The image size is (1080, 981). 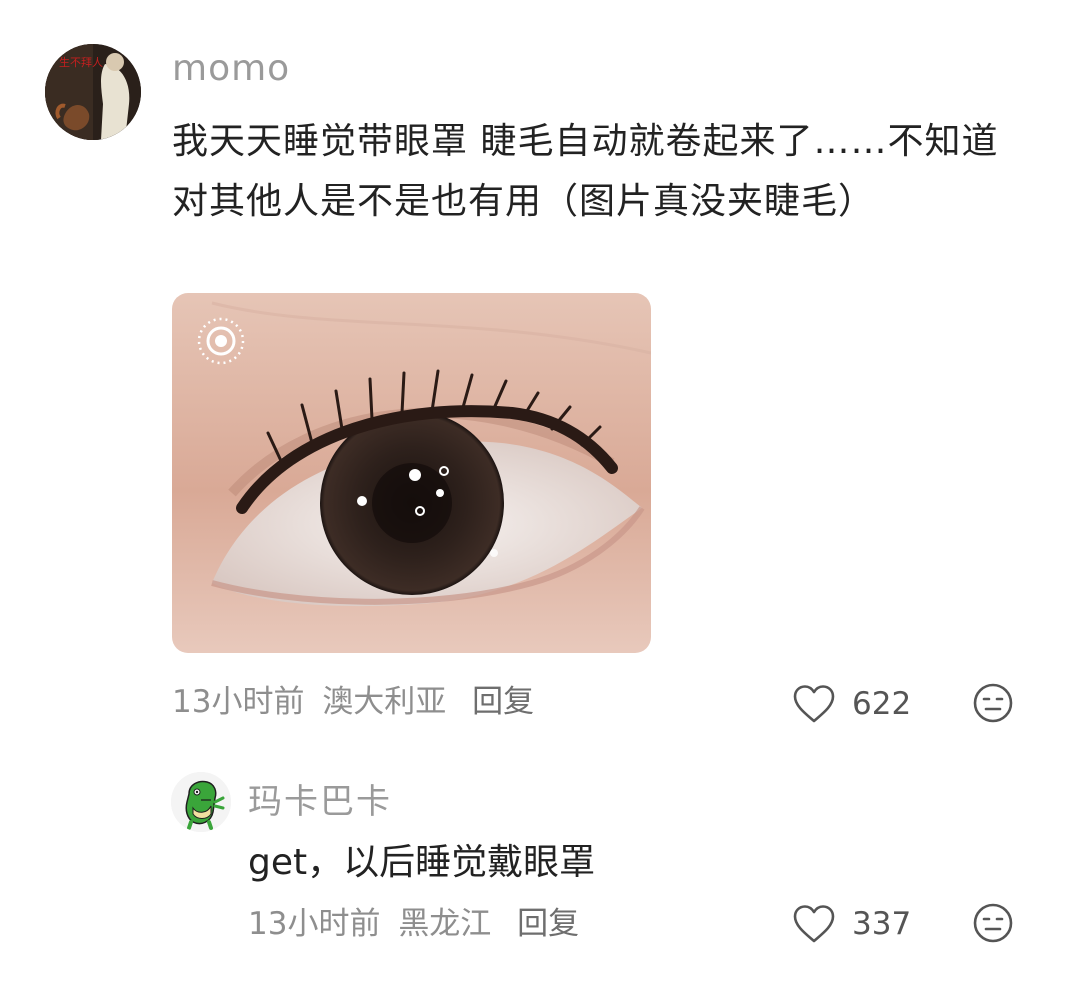 I want to click on avatar, so click(x=201, y=802).